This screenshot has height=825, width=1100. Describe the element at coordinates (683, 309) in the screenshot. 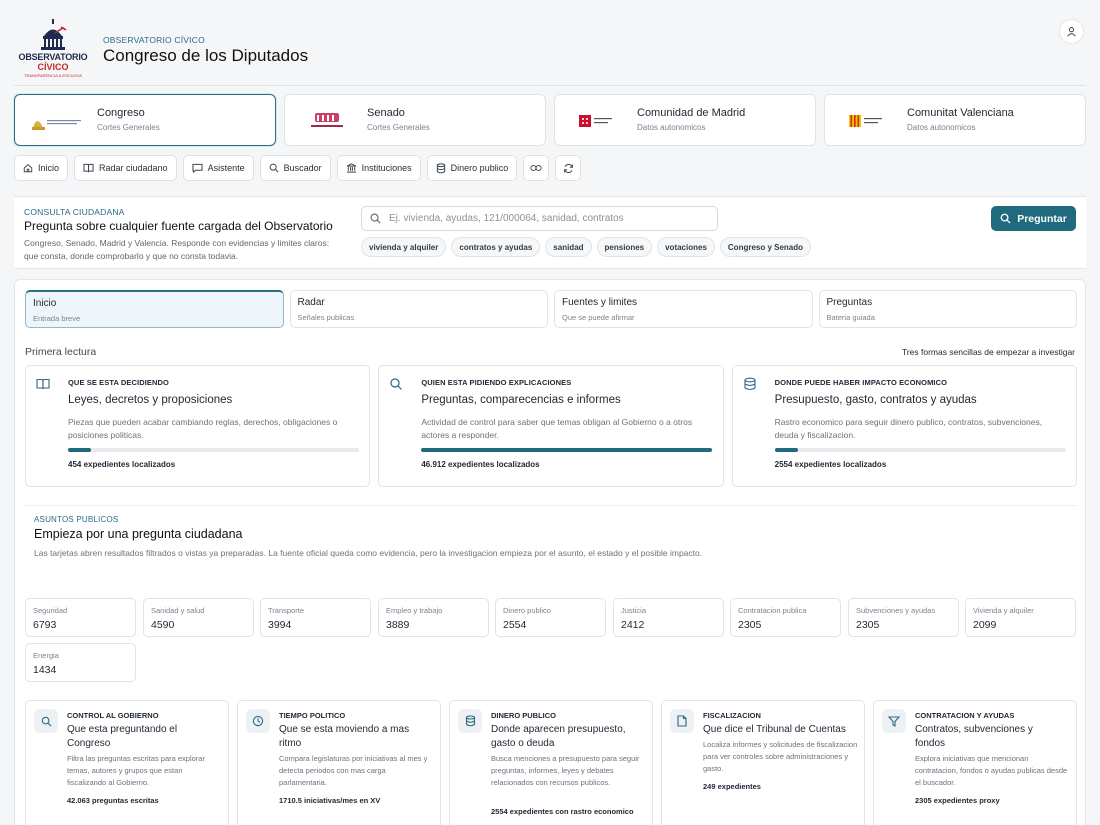

I see `tab-fuentes-y-limites: Fuentes y limites Que se puede afirmar` at that location.